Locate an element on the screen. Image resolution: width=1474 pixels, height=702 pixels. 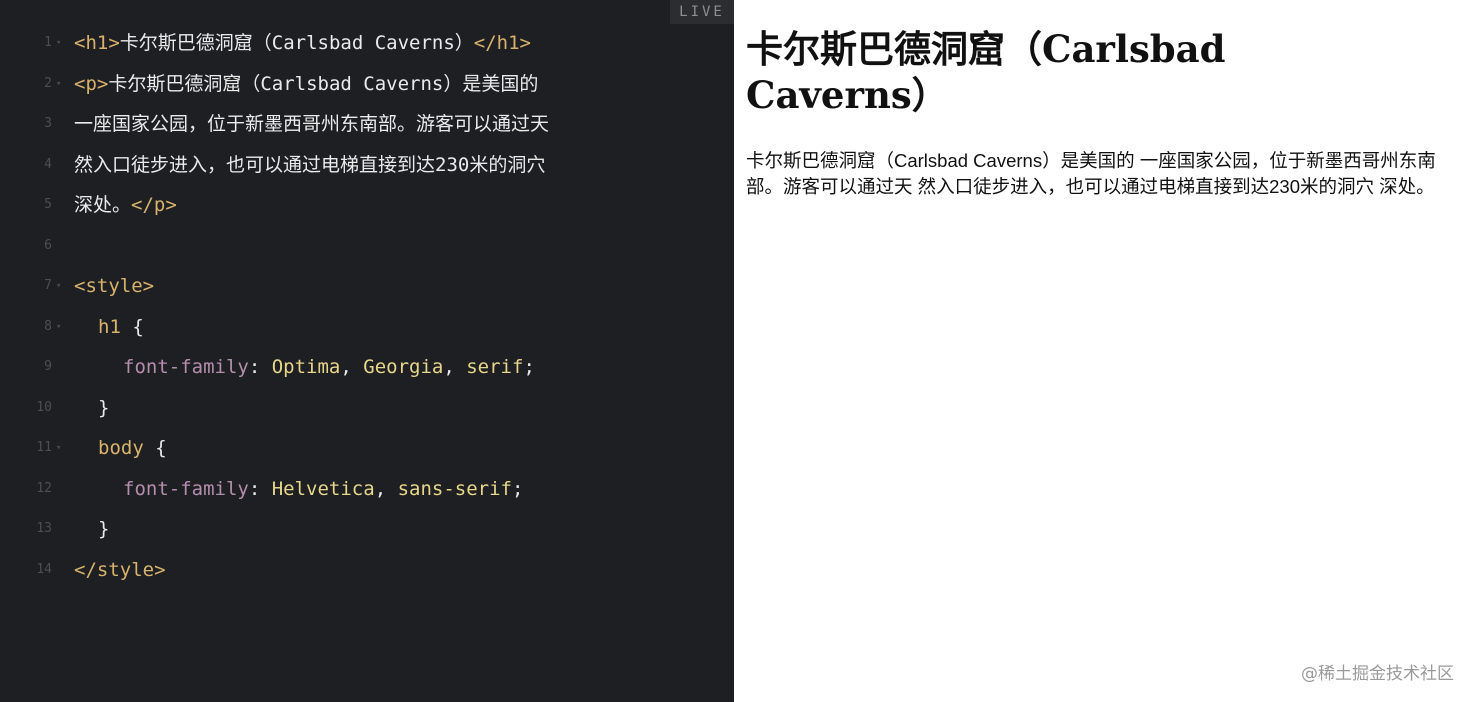
code-token: </h1> is located at coordinates (502, 43).